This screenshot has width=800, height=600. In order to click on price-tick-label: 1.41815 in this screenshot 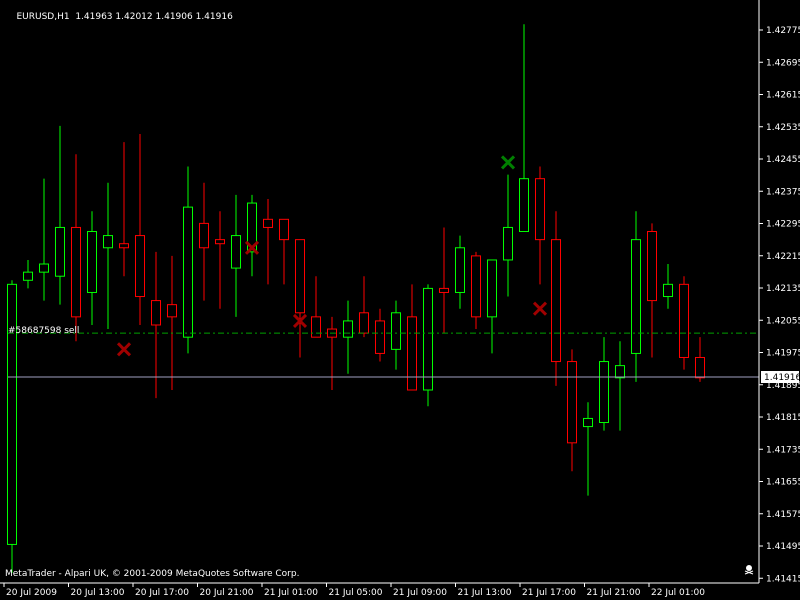, I will do `click(783, 418)`.